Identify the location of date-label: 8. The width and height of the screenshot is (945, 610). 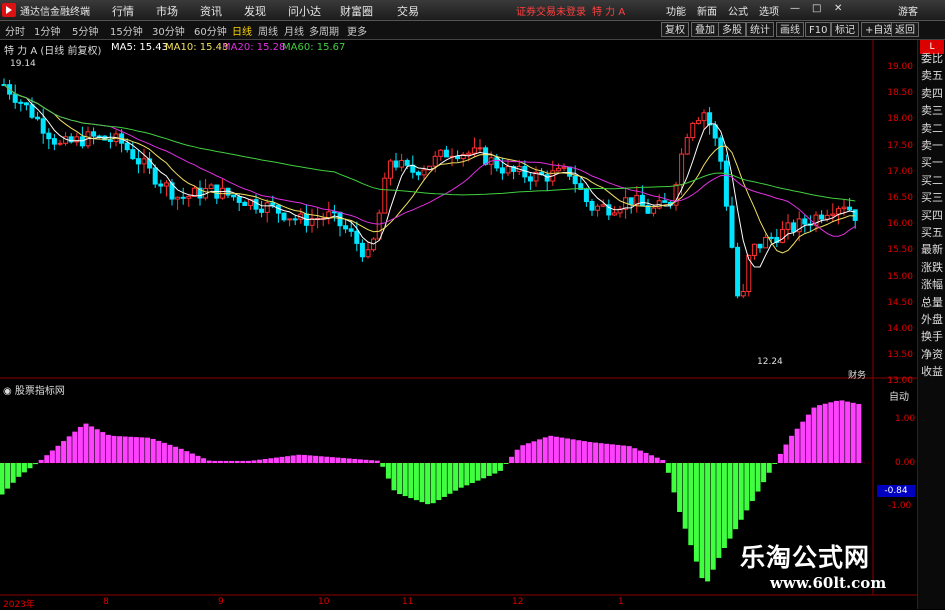
(106, 602).